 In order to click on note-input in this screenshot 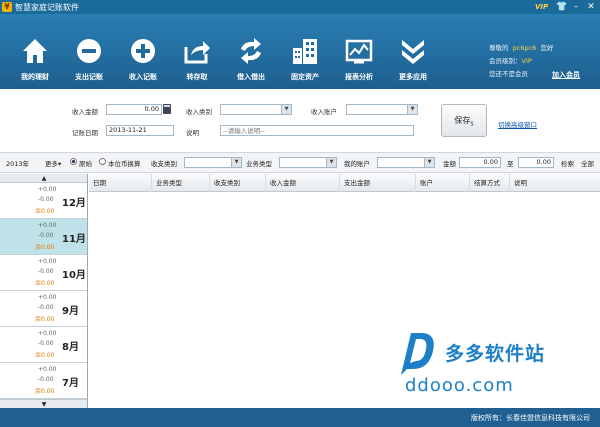, I will do `click(317, 130)`.